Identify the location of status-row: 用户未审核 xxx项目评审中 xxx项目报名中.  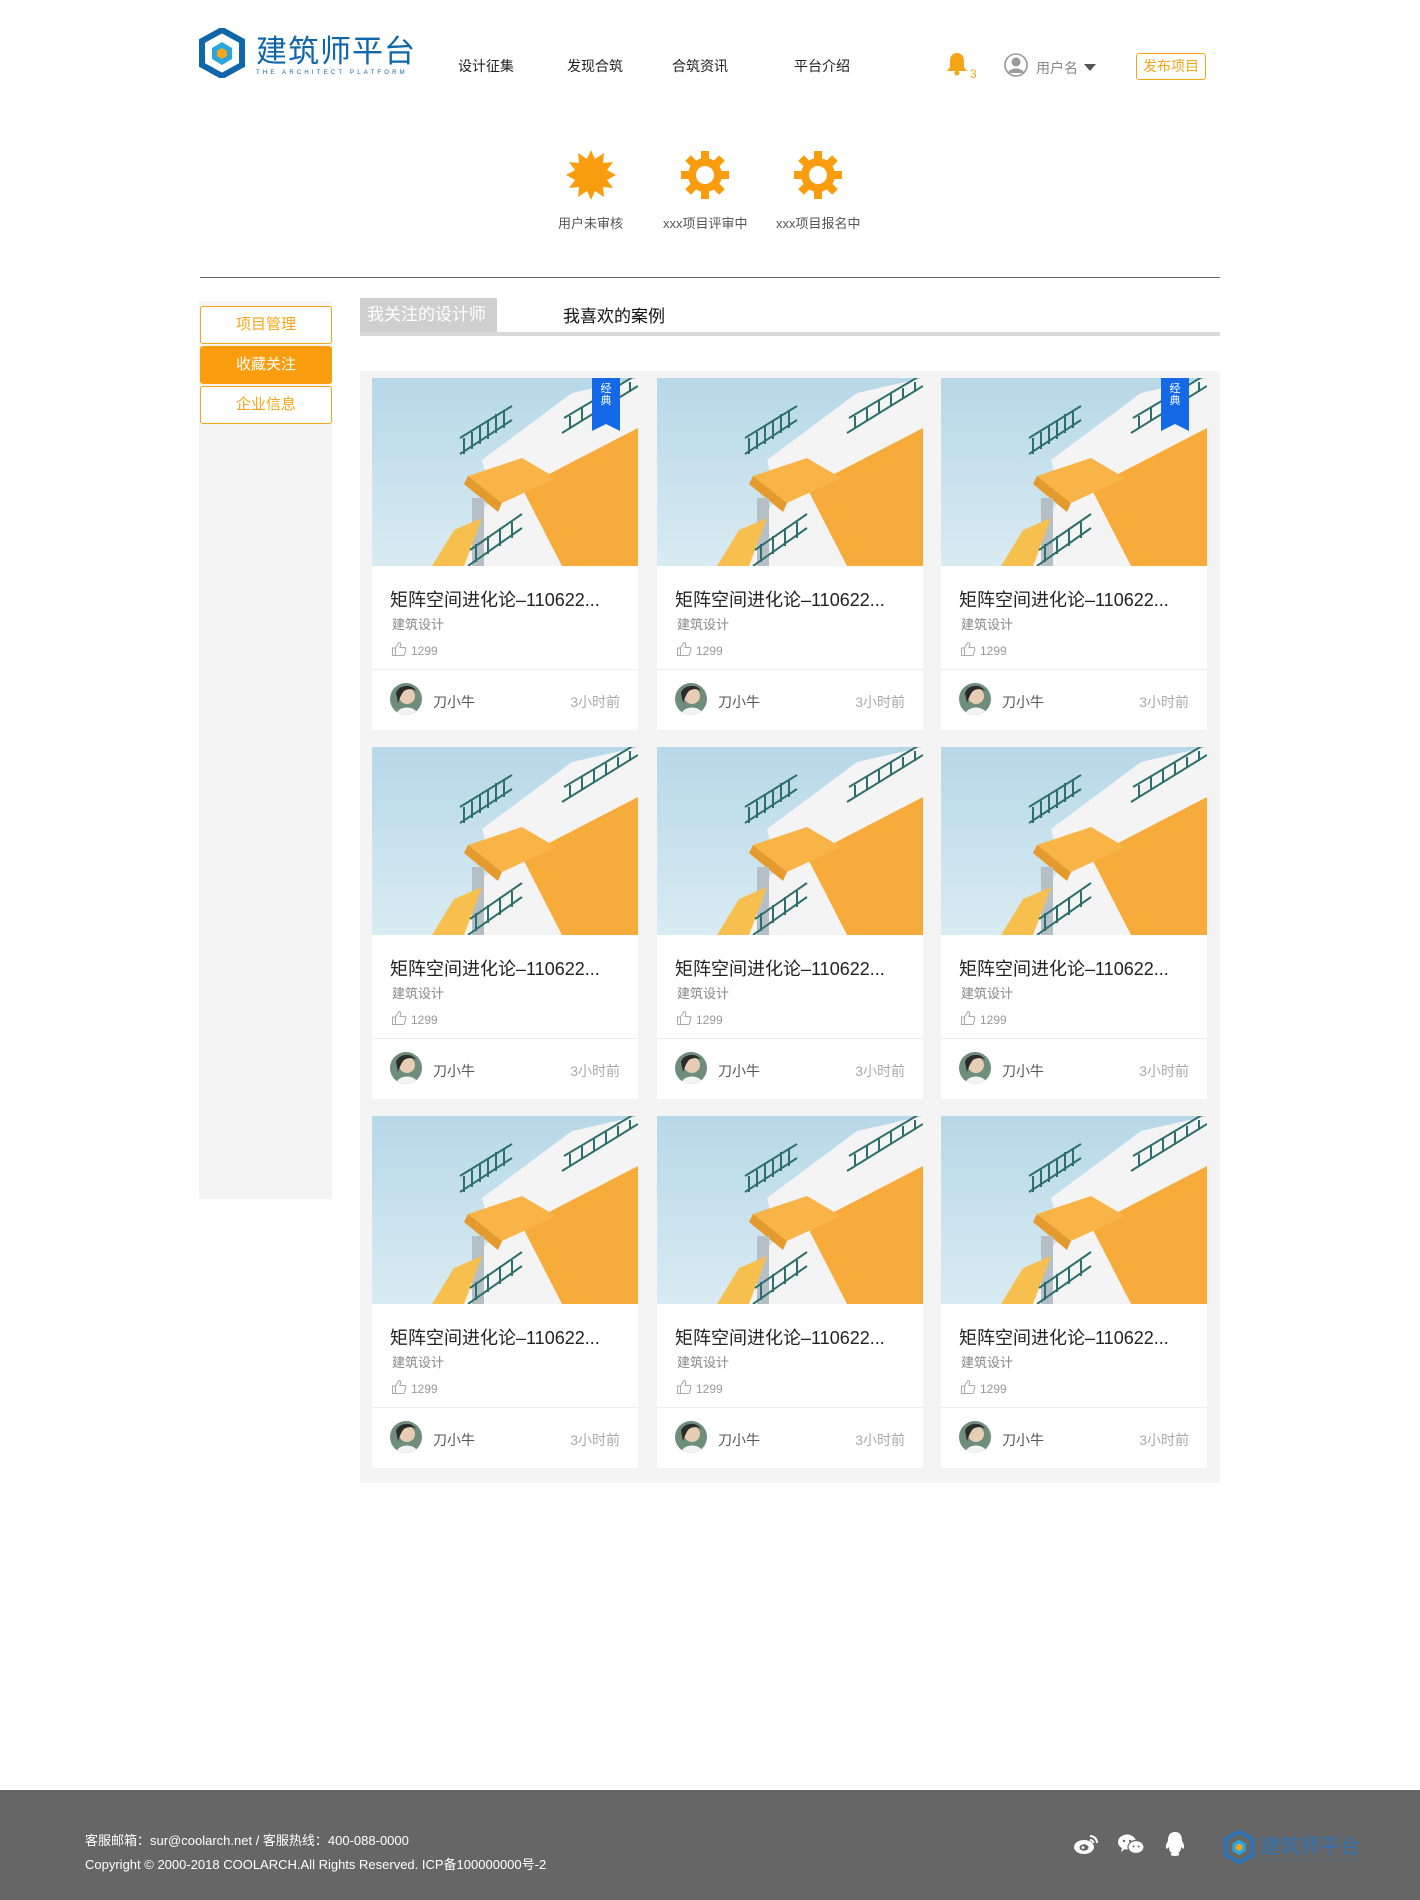
(710, 191).